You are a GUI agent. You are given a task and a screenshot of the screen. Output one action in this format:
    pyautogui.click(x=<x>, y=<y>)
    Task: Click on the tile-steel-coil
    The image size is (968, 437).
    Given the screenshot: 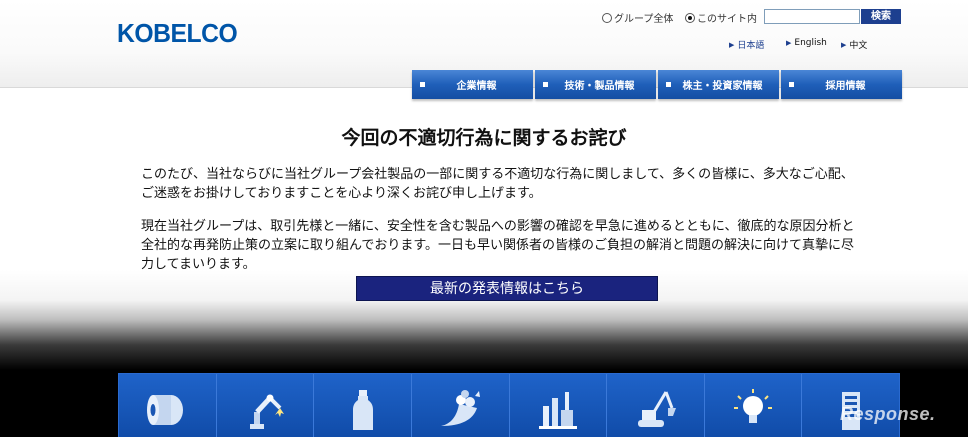 What is the action you would take?
    pyautogui.click(x=168, y=405)
    